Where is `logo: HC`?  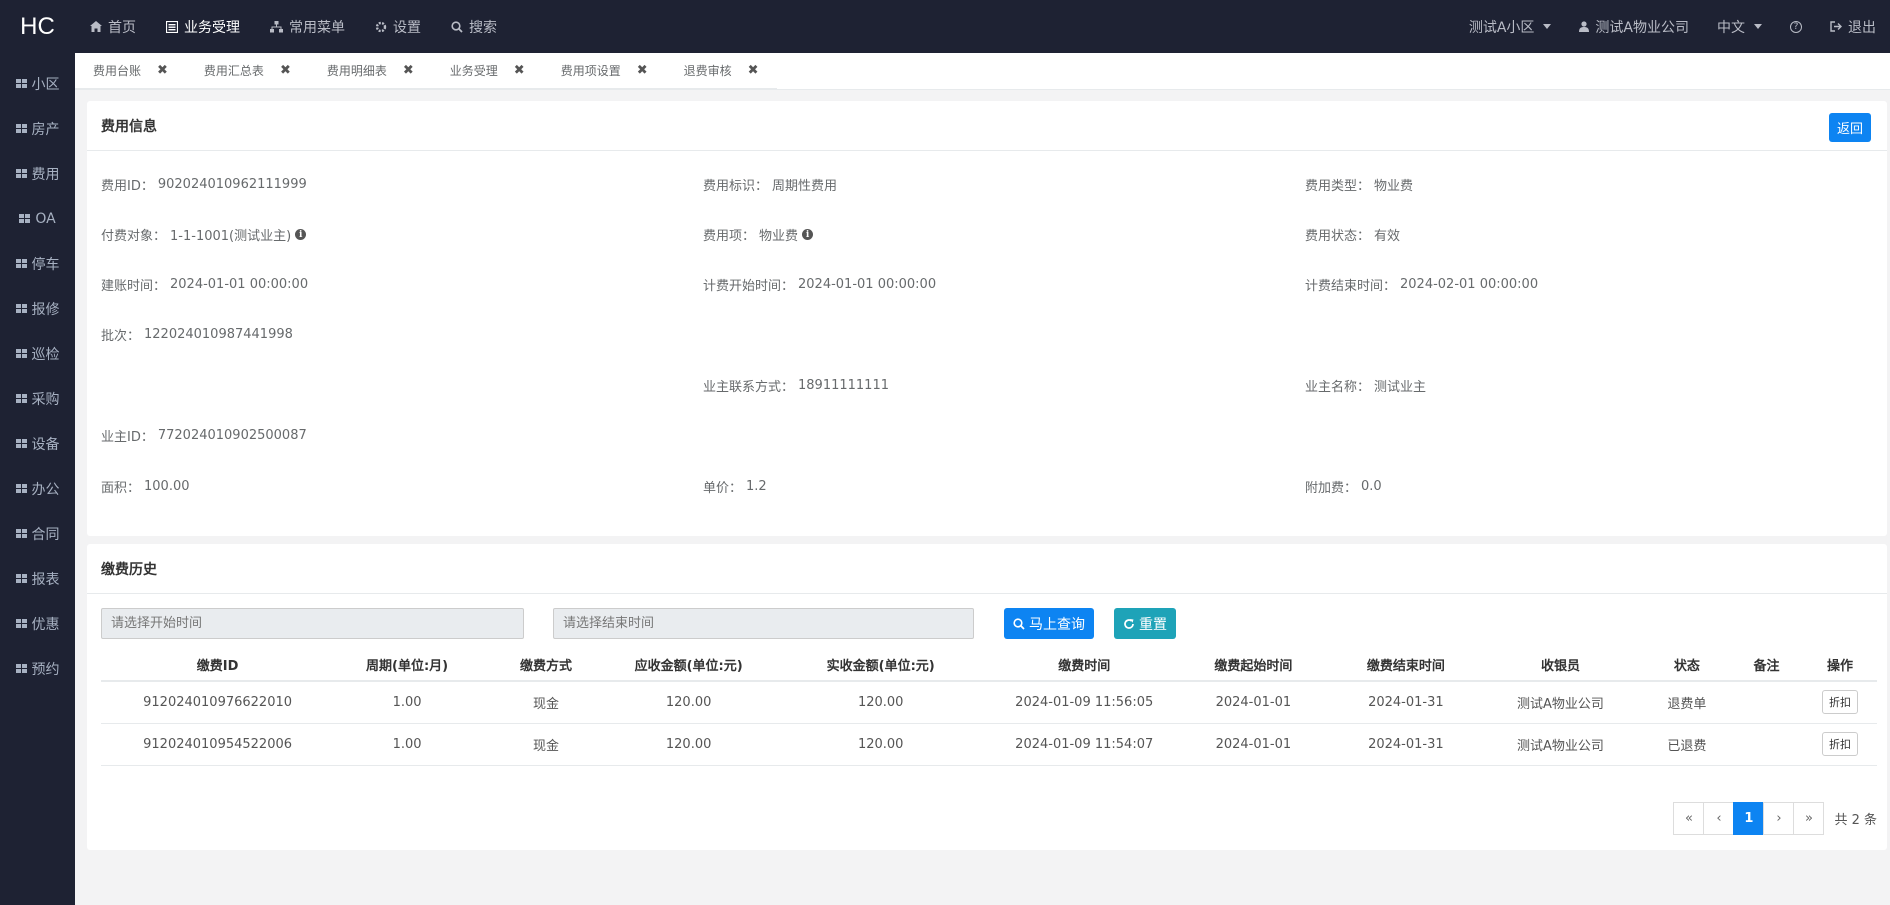 logo: HC is located at coordinates (37, 26).